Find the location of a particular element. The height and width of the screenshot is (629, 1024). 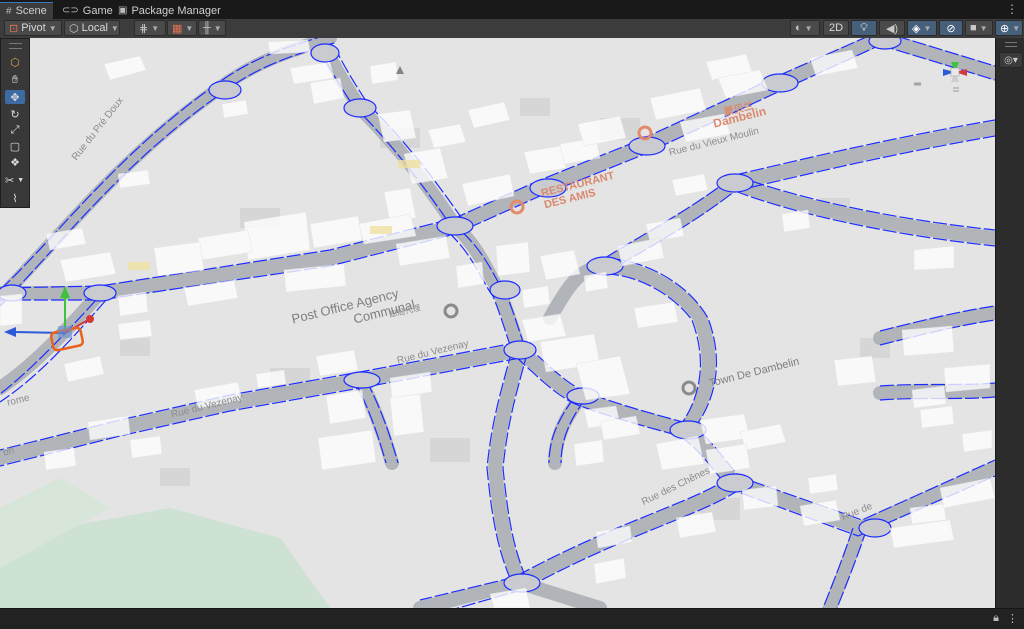

tool-spline: ⌇ is located at coordinates (15, 198).